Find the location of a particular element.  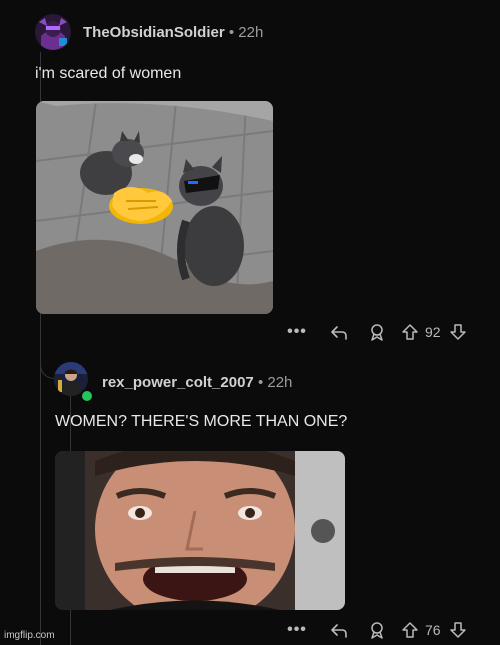

username-text: TheObsidianSoldier is located at coordinates (154, 32).